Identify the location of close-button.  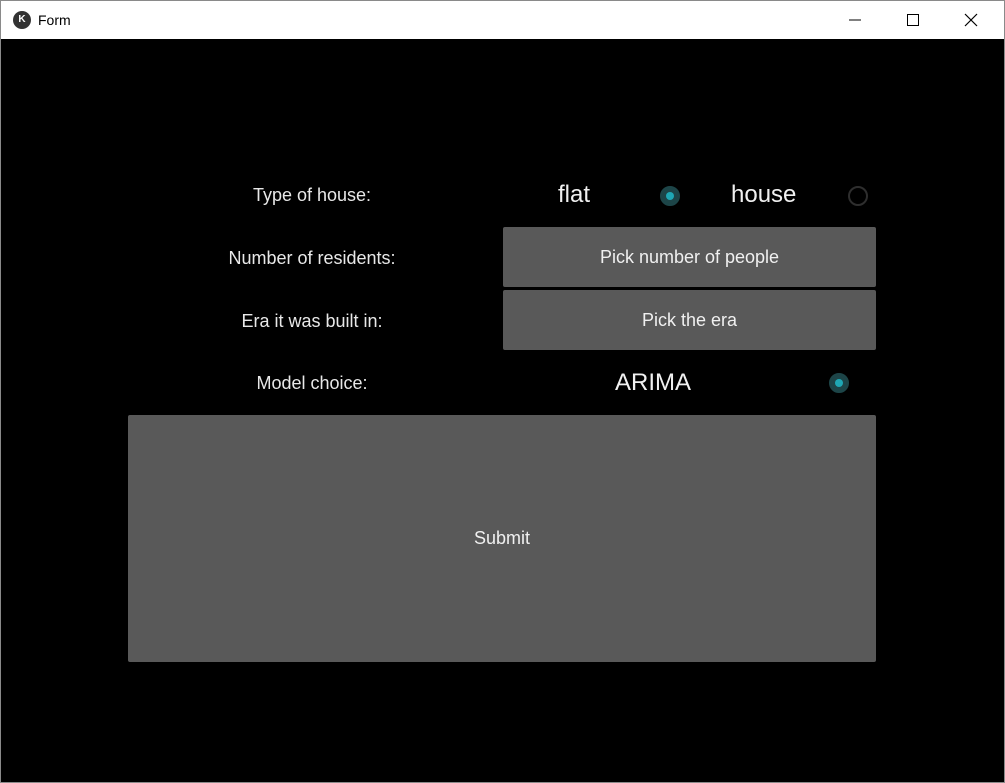
(972, 20).